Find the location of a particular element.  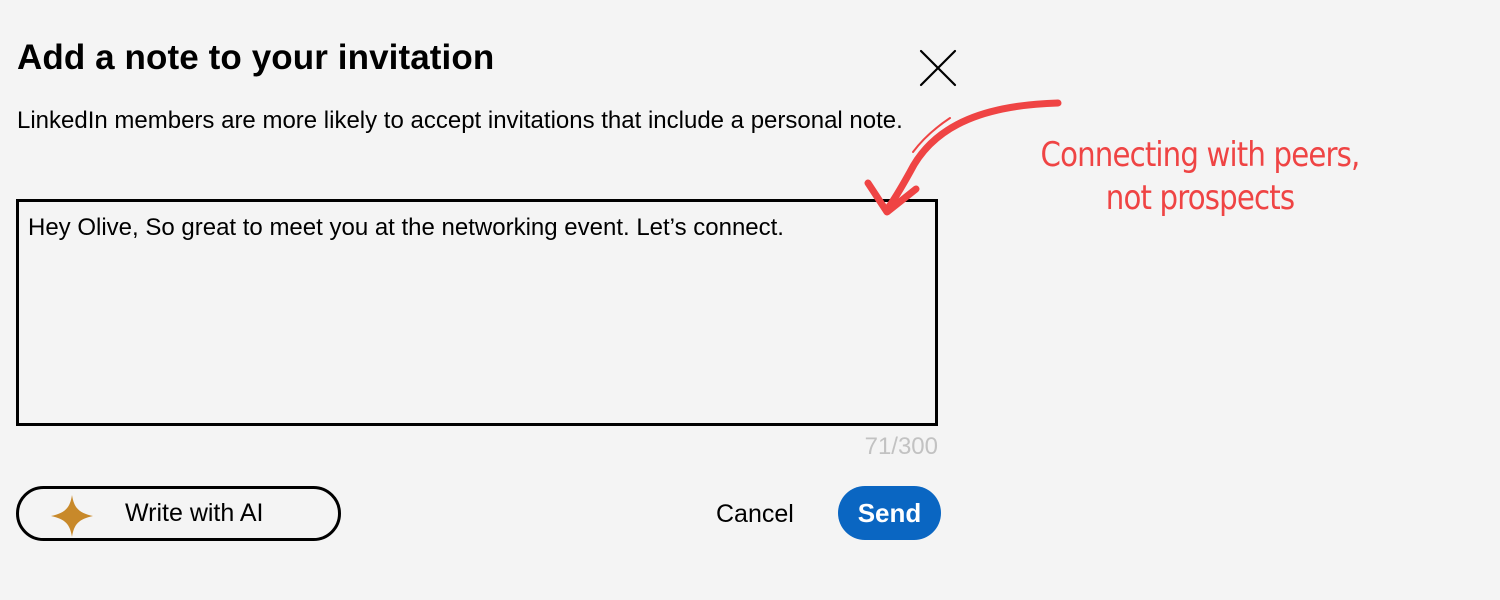

annotation-line-2: not prospects is located at coordinates (1200, 198).